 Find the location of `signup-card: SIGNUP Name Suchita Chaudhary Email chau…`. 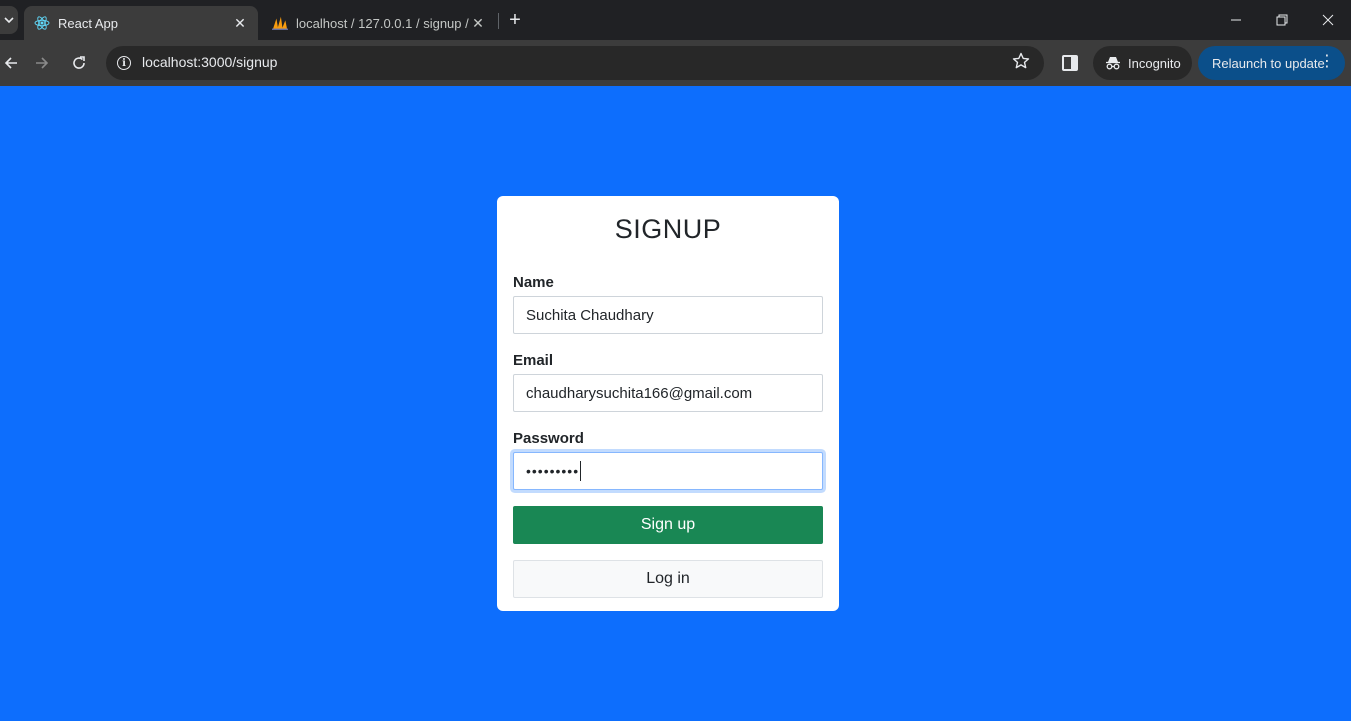

signup-card: SIGNUP Name Suchita Chaudhary Email chau… is located at coordinates (668, 403).